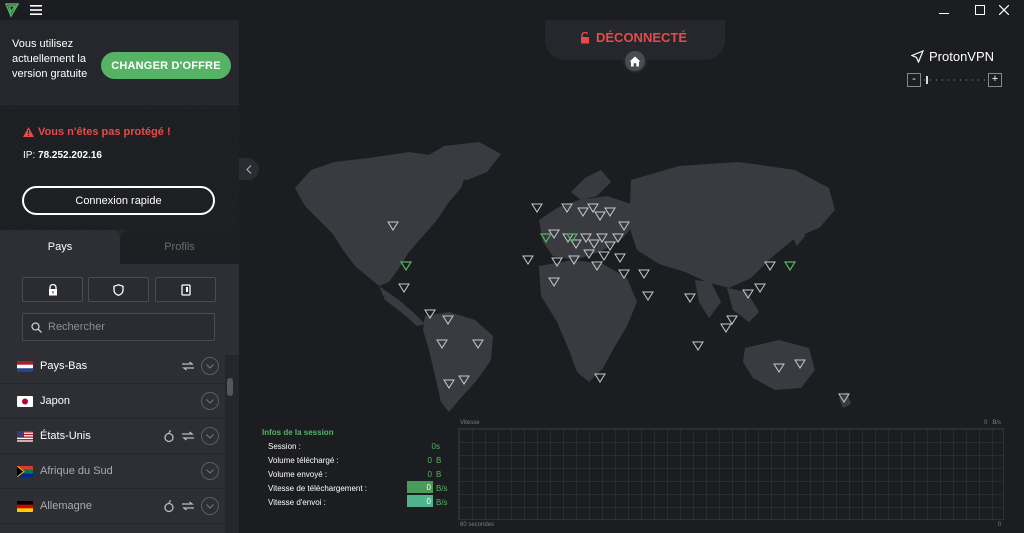 The image size is (1024, 533). What do you see at coordinates (995, 80) in the screenshot?
I see `zoom-in-button: +` at bounding box center [995, 80].